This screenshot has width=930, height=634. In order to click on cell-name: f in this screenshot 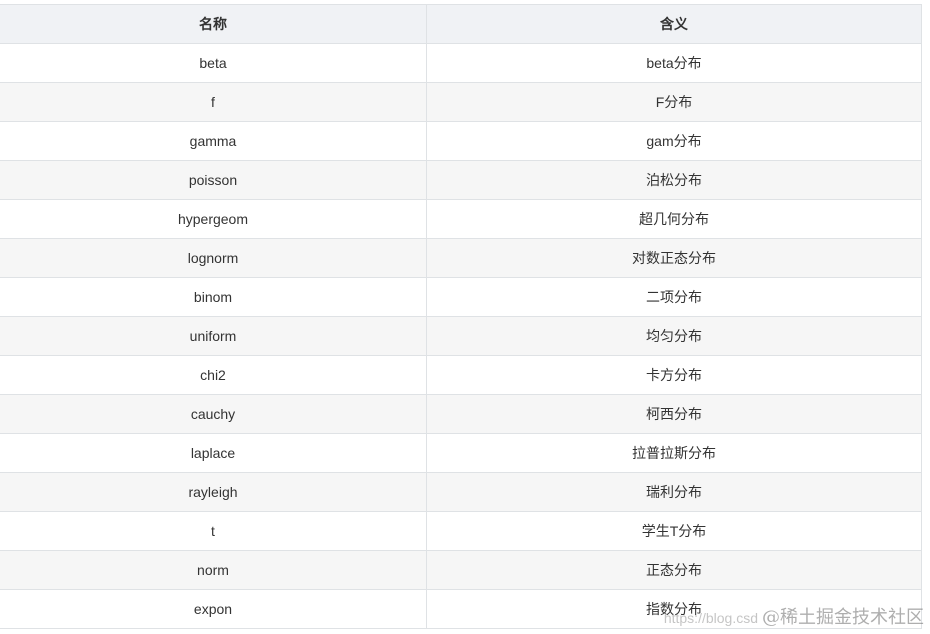, I will do `click(213, 102)`.